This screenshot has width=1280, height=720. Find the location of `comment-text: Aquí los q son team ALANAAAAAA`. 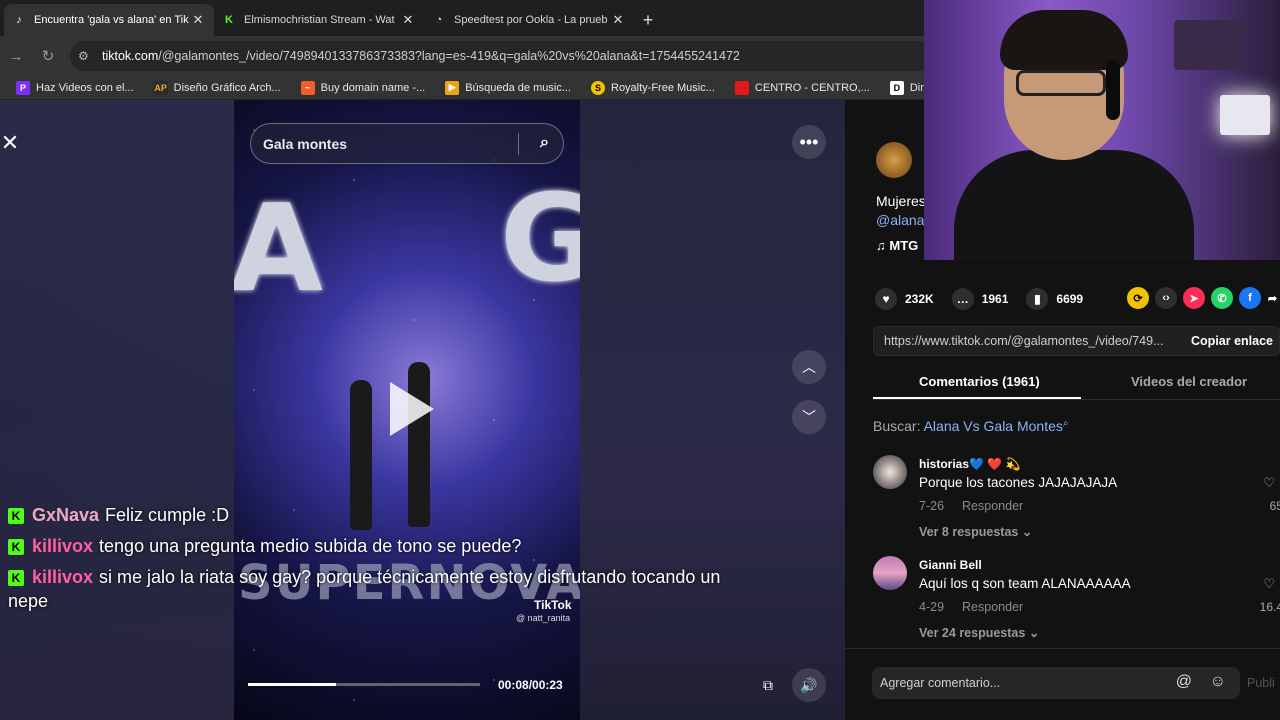

comment-text: Aquí los q son team ALANAAAAAA is located at coordinates (1025, 583).